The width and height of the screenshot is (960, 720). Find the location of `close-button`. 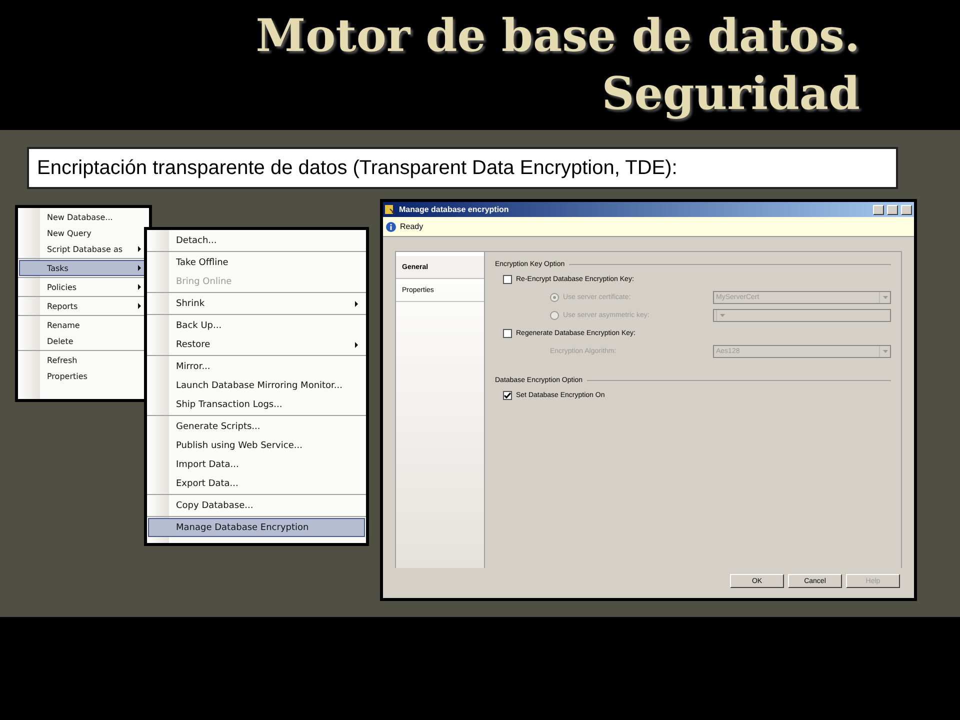

close-button is located at coordinates (906, 209).